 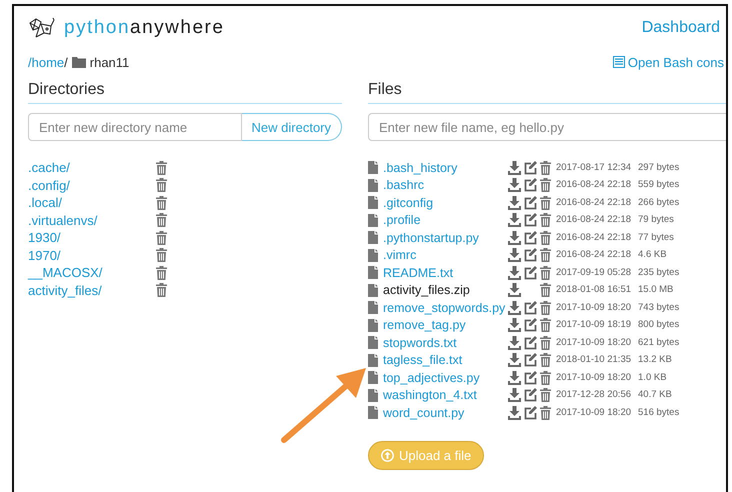 I want to click on file-size: 40.7 KB, so click(x=655, y=395).